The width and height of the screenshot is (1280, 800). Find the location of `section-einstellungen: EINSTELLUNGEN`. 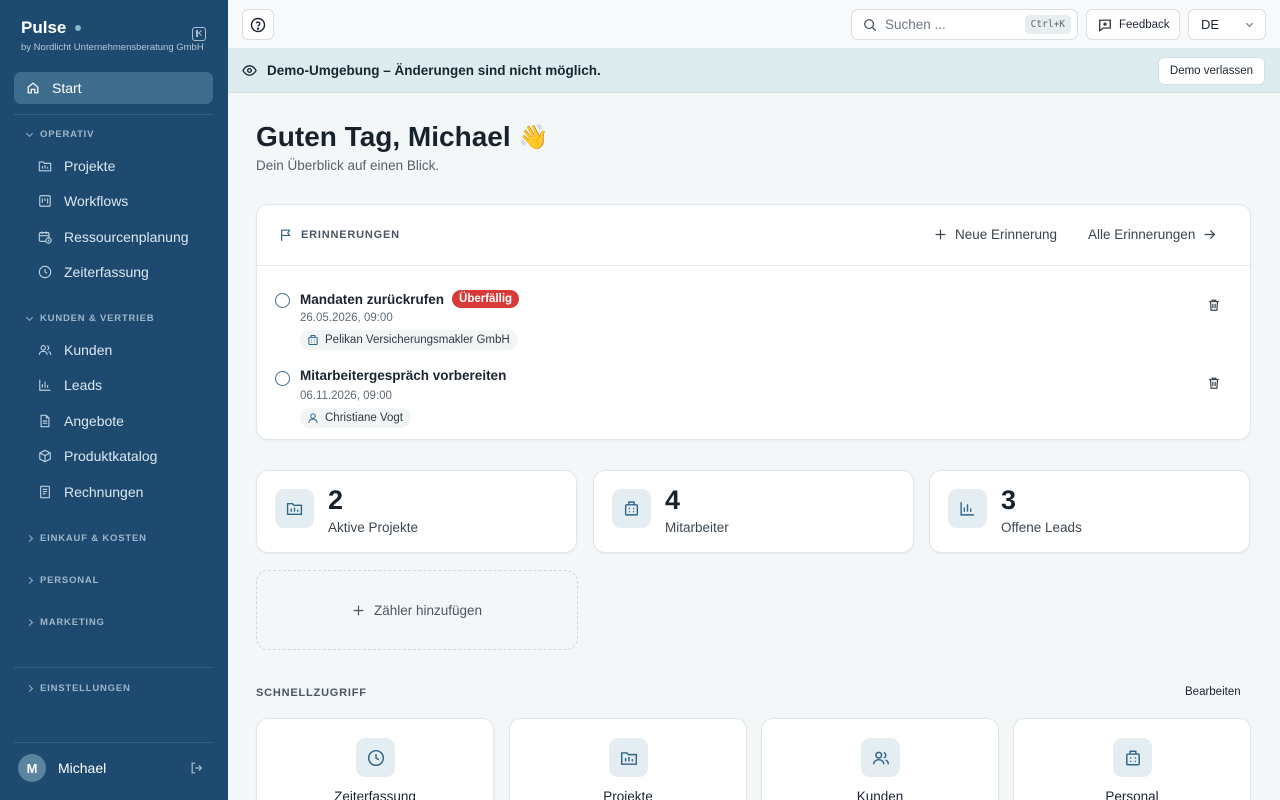

section-einstellungen: EINSTELLUNGEN is located at coordinates (78, 688).